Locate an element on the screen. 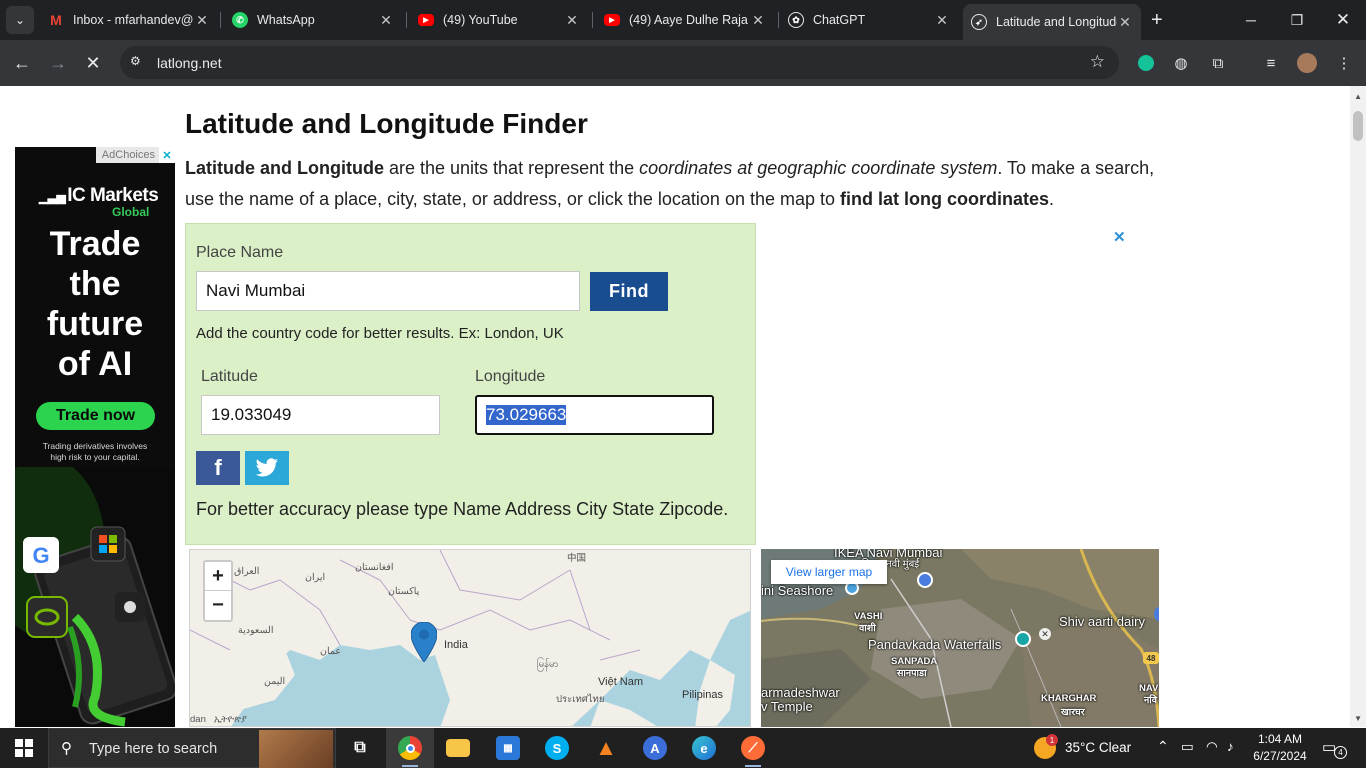 Image resolution: width=1366 pixels, height=768 pixels. map-pin-icon is located at coordinates (424, 642).